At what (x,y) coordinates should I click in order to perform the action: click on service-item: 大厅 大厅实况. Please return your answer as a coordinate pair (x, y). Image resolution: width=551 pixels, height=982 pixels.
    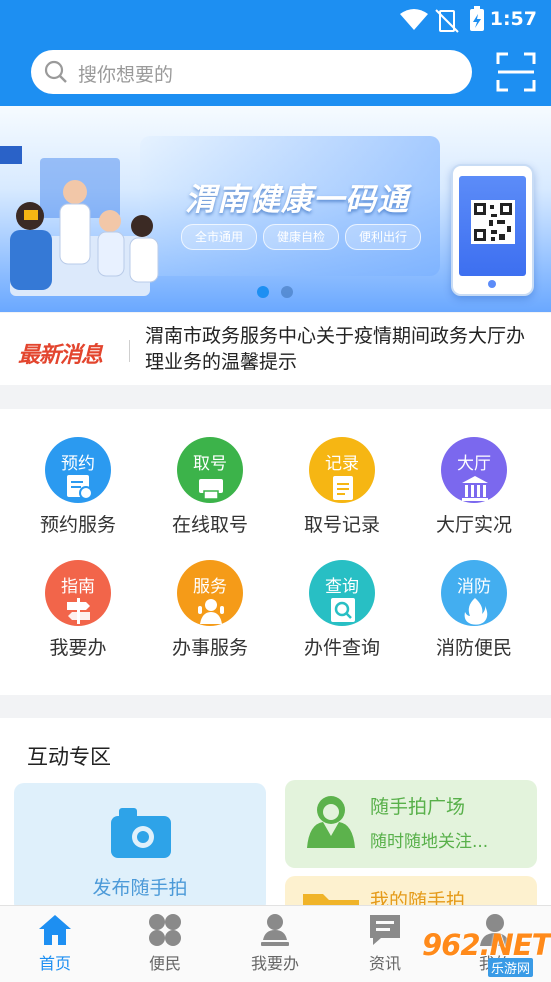
    Looking at the image, I should click on (474, 497).